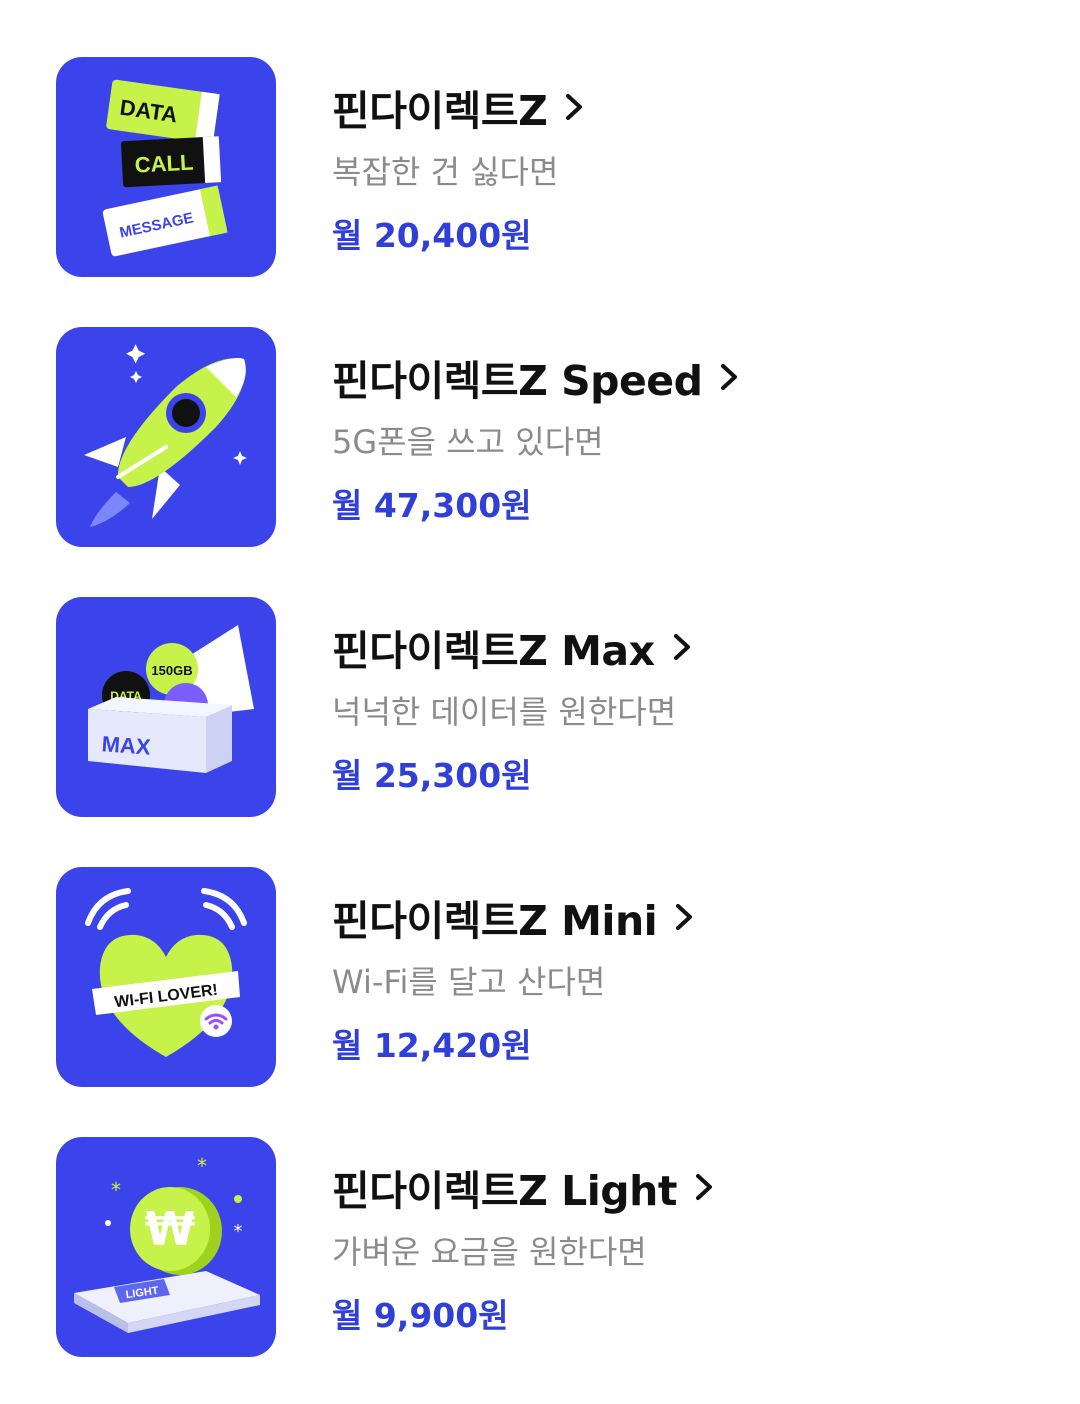 The image size is (1080, 1404). What do you see at coordinates (432, 505) in the screenshot?
I see `plan-price: 월 47,300원` at bounding box center [432, 505].